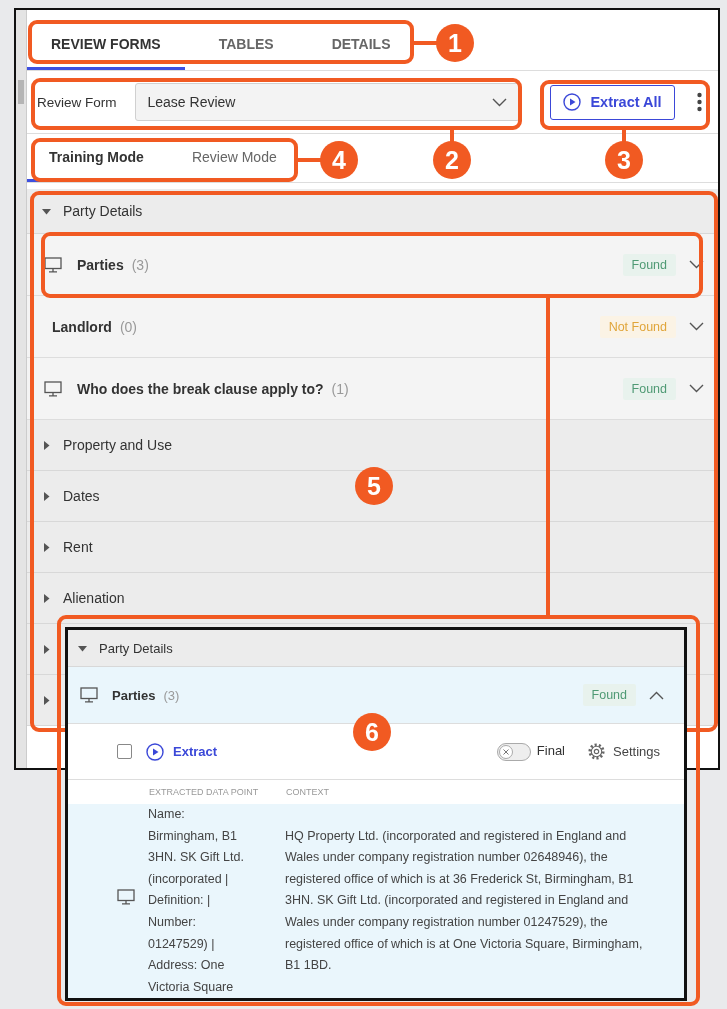 The width and height of the screenshot is (727, 1009). Describe the element at coordinates (94, 598) in the screenshot. I see `section-title: Alienation` at that location.